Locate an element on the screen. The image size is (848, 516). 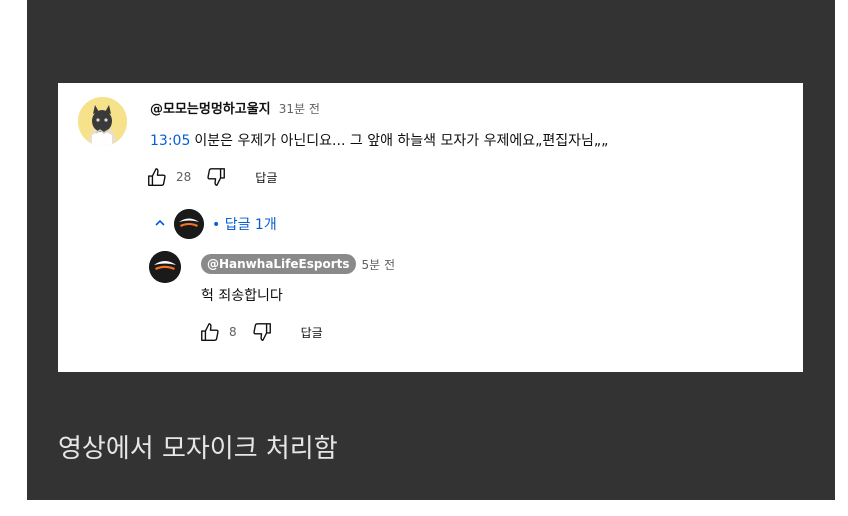
reply-body: 헉 죄송합니다 is located at coordinates (242, 296).